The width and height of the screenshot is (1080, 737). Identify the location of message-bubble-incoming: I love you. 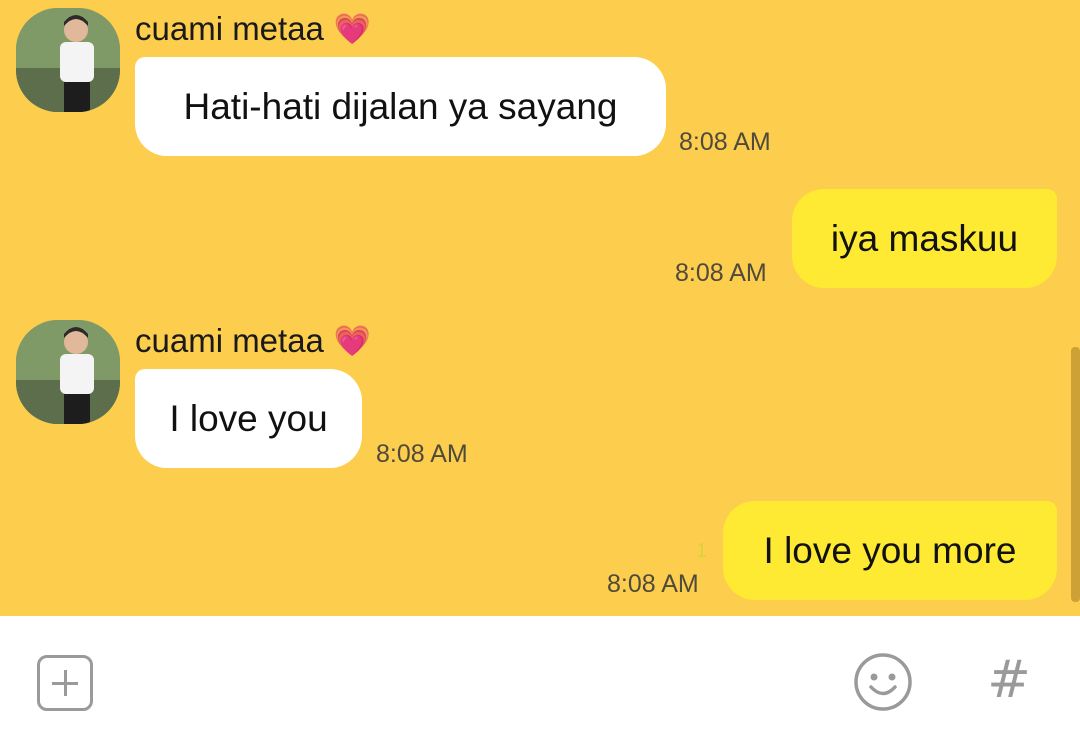
(248, 418).